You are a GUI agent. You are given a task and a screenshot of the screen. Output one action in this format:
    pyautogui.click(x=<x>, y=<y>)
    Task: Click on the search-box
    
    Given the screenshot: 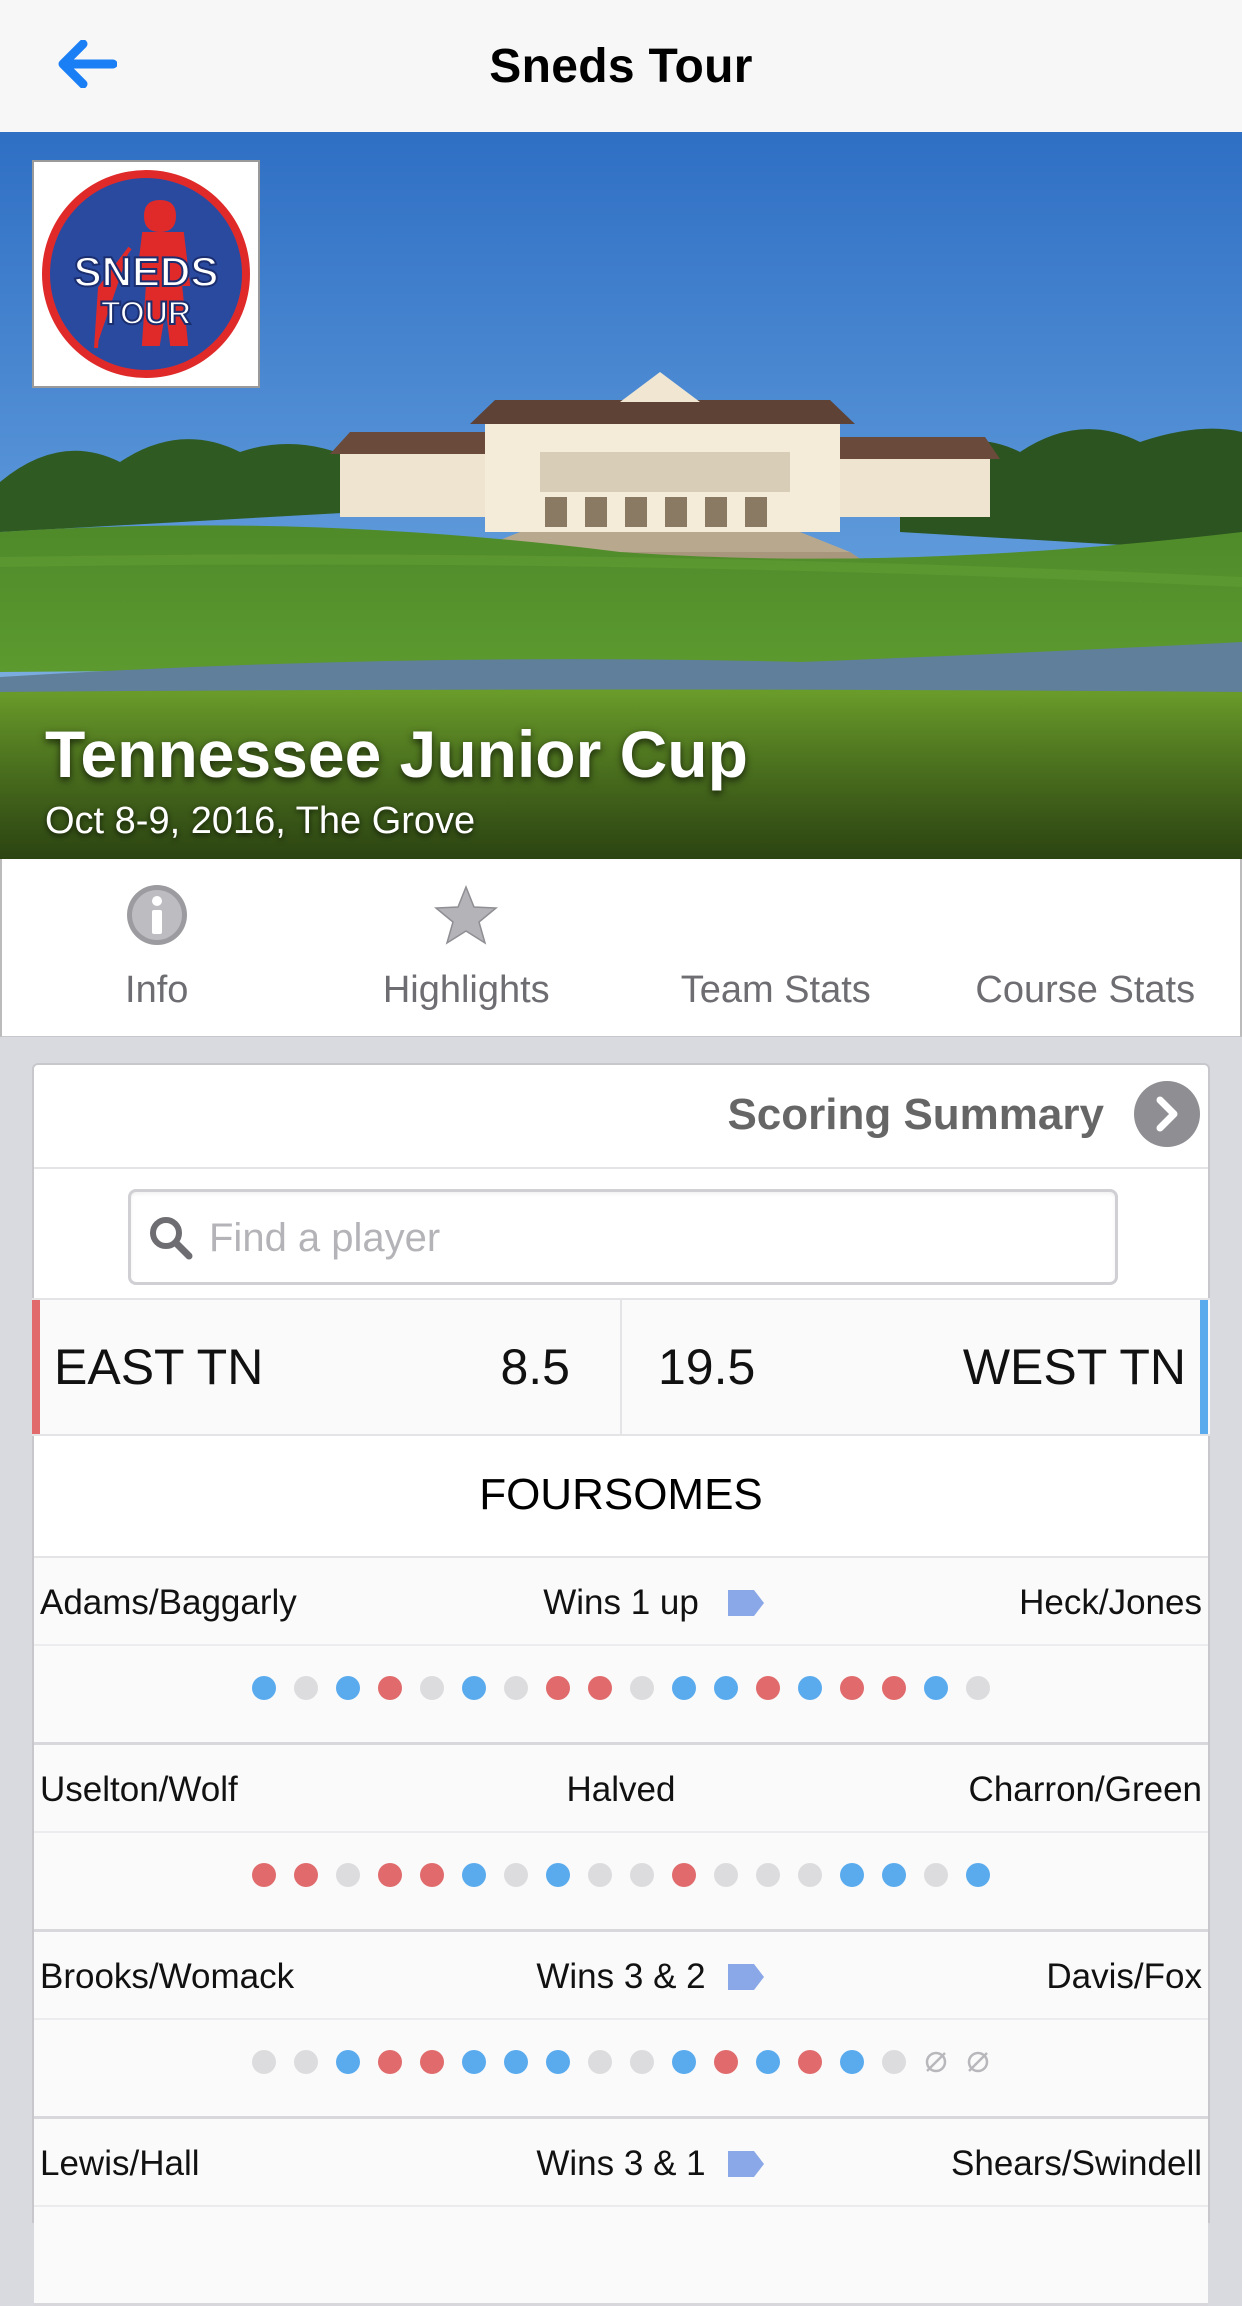 What is the action you would take?
    pyautogui.click(x=623, y=1237)
    